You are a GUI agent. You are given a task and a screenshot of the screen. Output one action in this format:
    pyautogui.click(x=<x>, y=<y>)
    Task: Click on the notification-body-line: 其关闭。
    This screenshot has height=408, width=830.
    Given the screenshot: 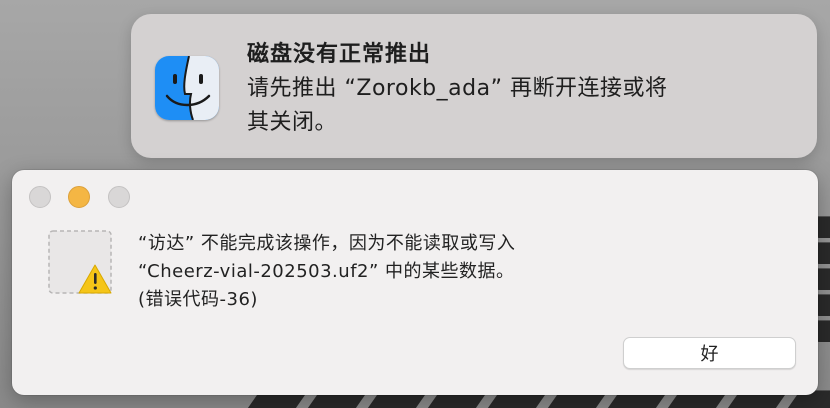 What is the action you would take?
    pyautogui.click(x=292, y=122)
    